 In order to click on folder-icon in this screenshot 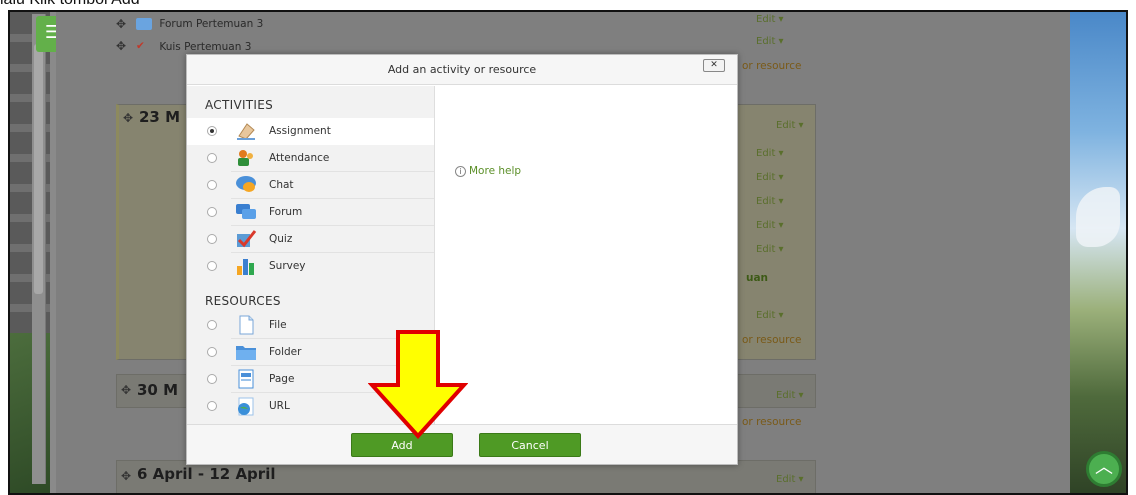, I will do `click(246, 353)`.